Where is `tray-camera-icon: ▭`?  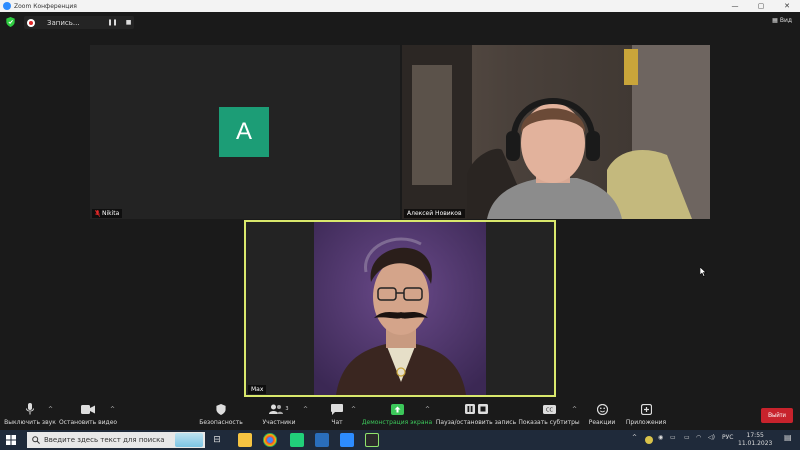 tray-camera-icon: ▭ is located at coordinates (673, 437).